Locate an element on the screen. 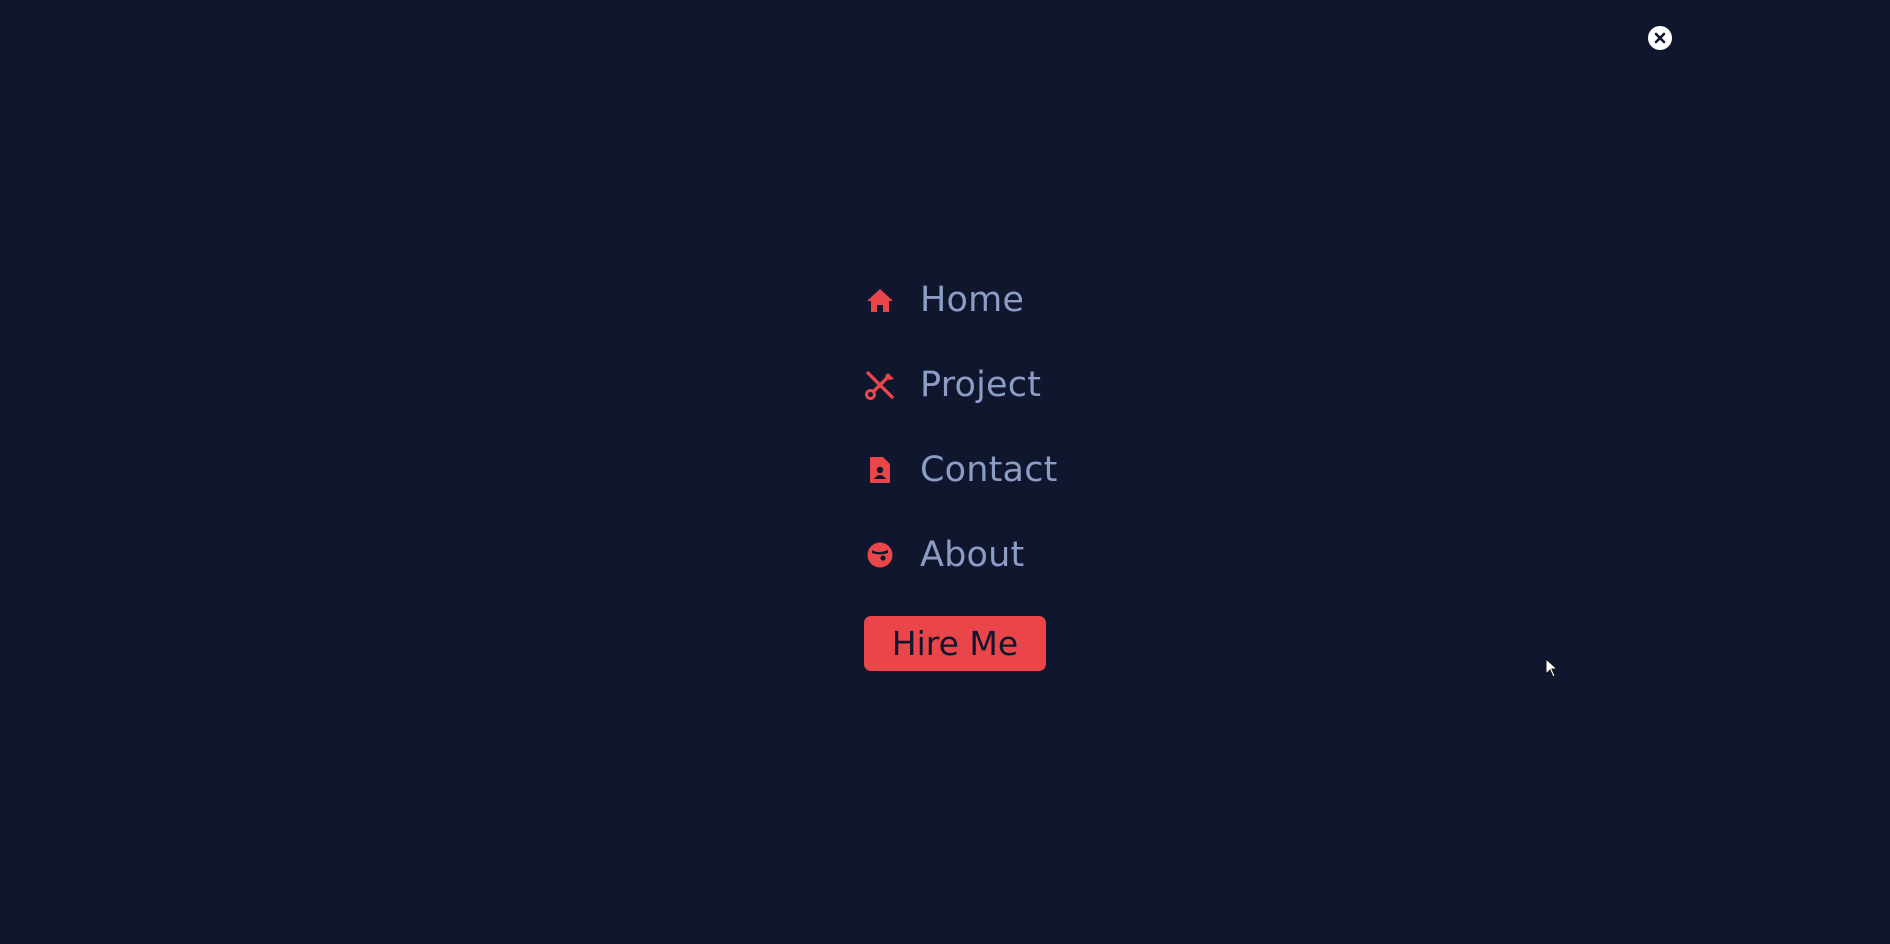 This screenshot has width=1890, height=944. home-icon is located at coordinates (880, 300).